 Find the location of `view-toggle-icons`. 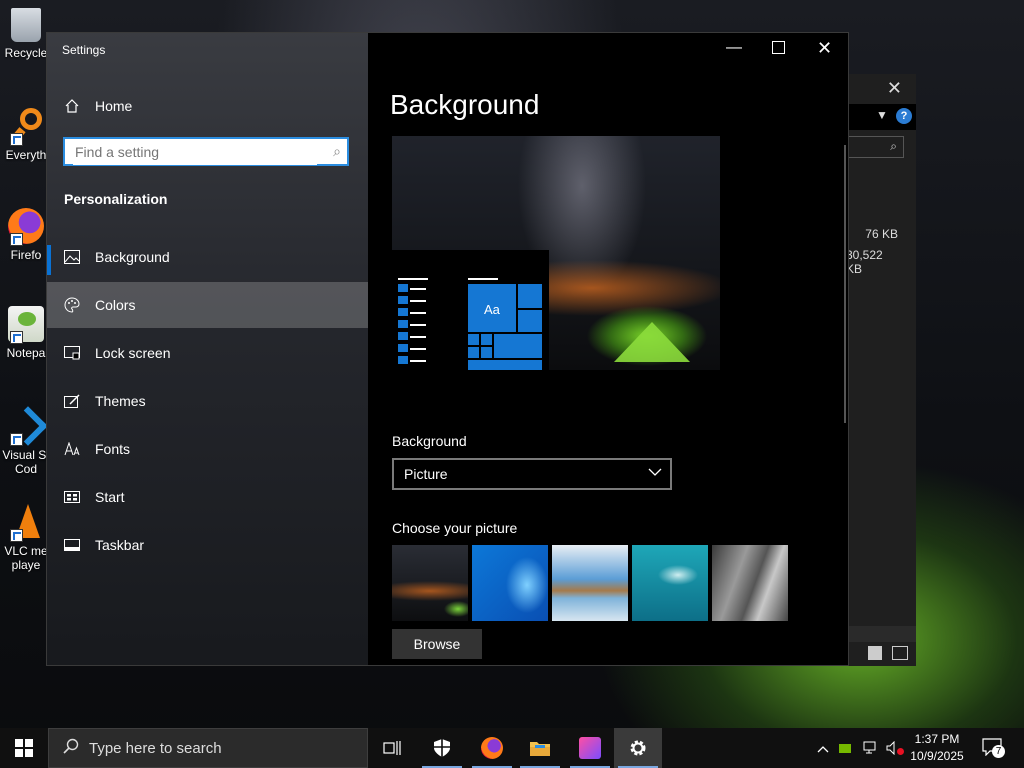

view-toggle-icons is located at coordinates (890, 654).